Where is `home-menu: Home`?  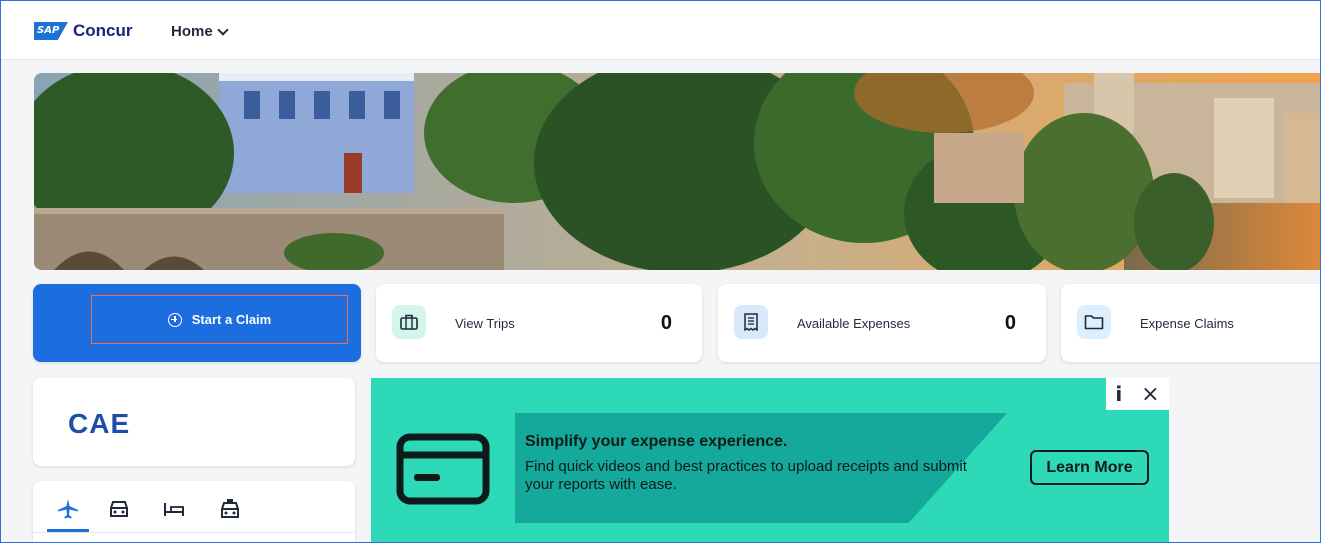
home-menu: Home is located at coordinates (200, 31).